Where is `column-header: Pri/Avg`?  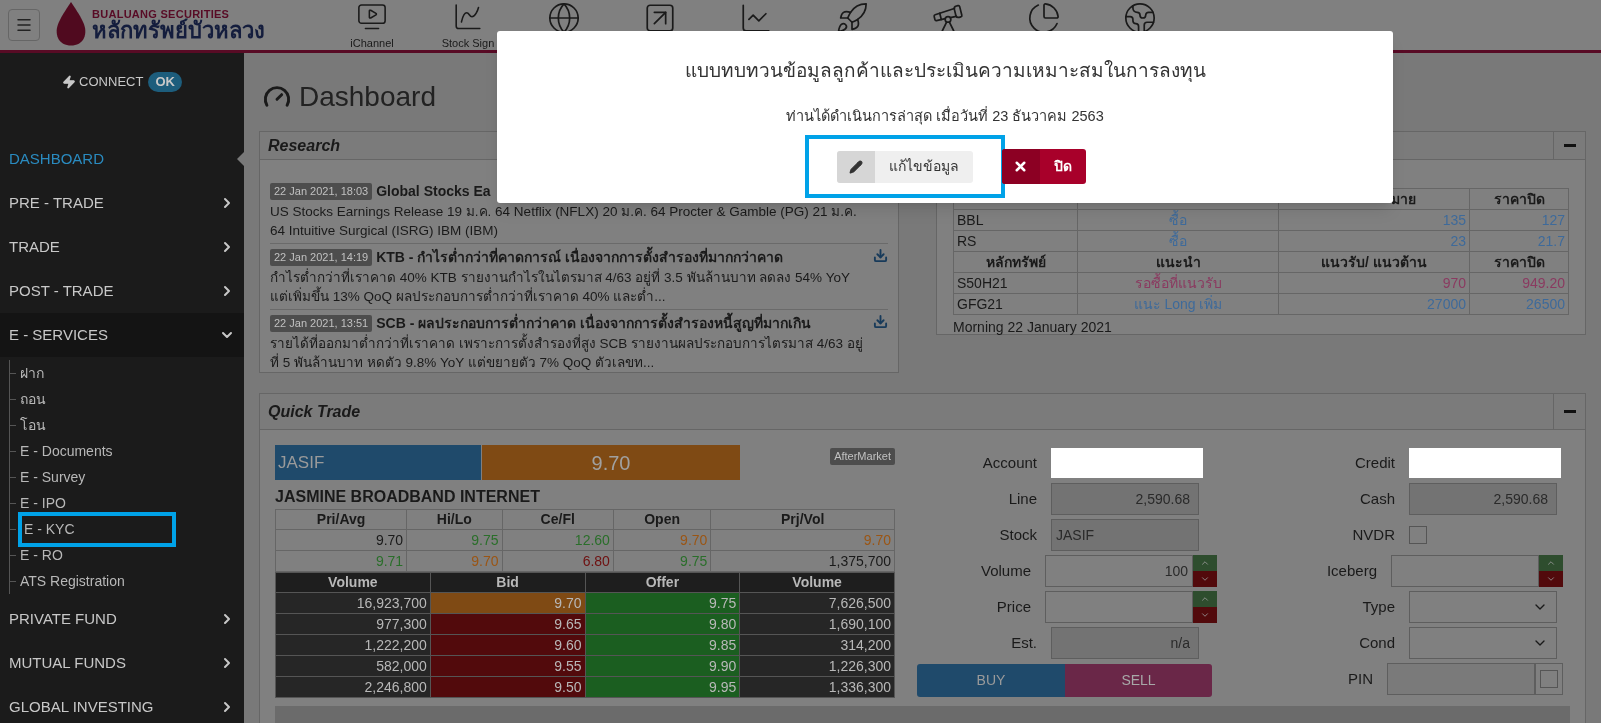
column-header: Pri/Avg is located at coordinates (341, 519).